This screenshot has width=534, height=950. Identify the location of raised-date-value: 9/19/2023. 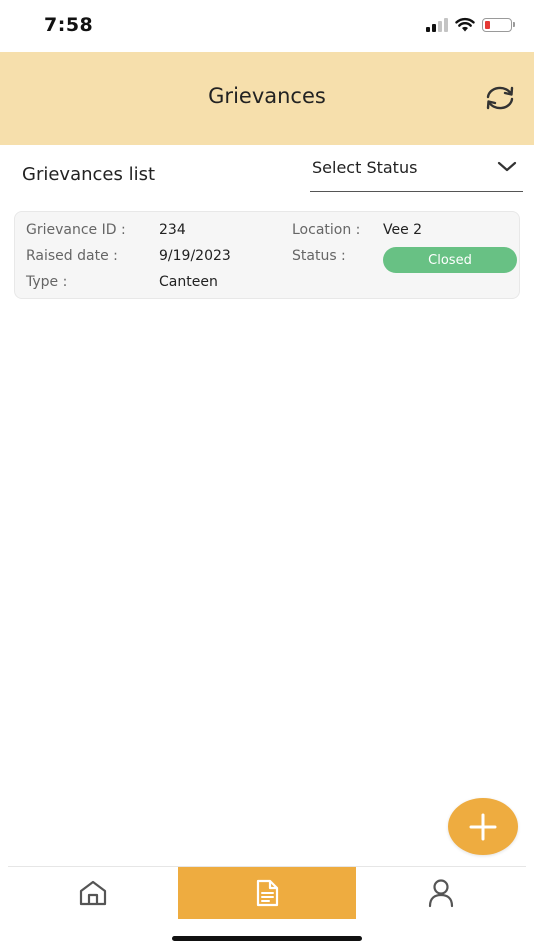
(195, 256).